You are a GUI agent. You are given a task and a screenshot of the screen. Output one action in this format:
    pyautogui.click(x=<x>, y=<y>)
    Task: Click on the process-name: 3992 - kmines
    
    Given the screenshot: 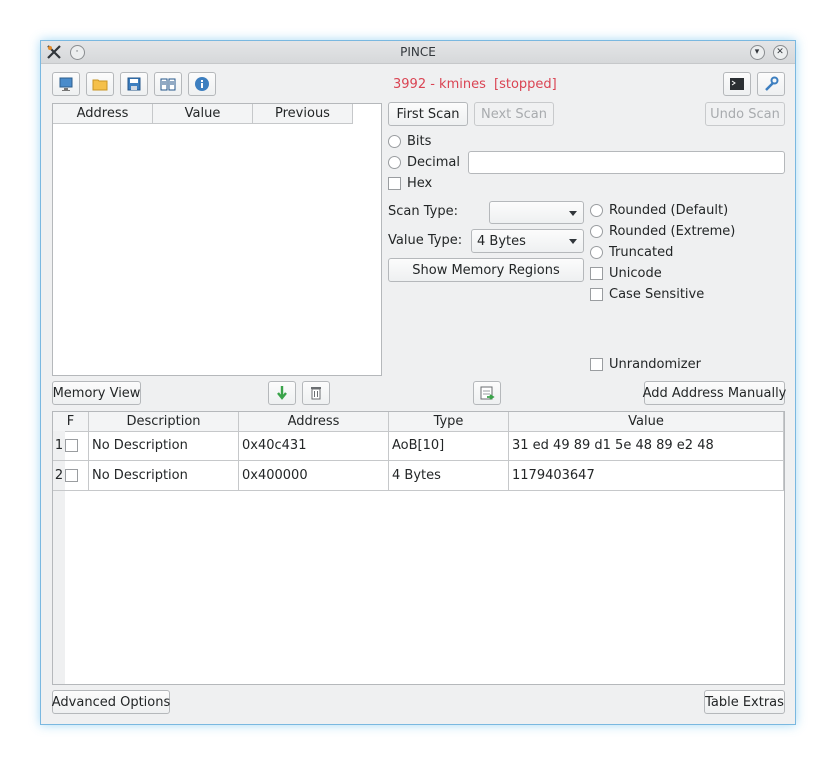 What is the action you would take?
    pyautogui.click(x=439, y=84)
    